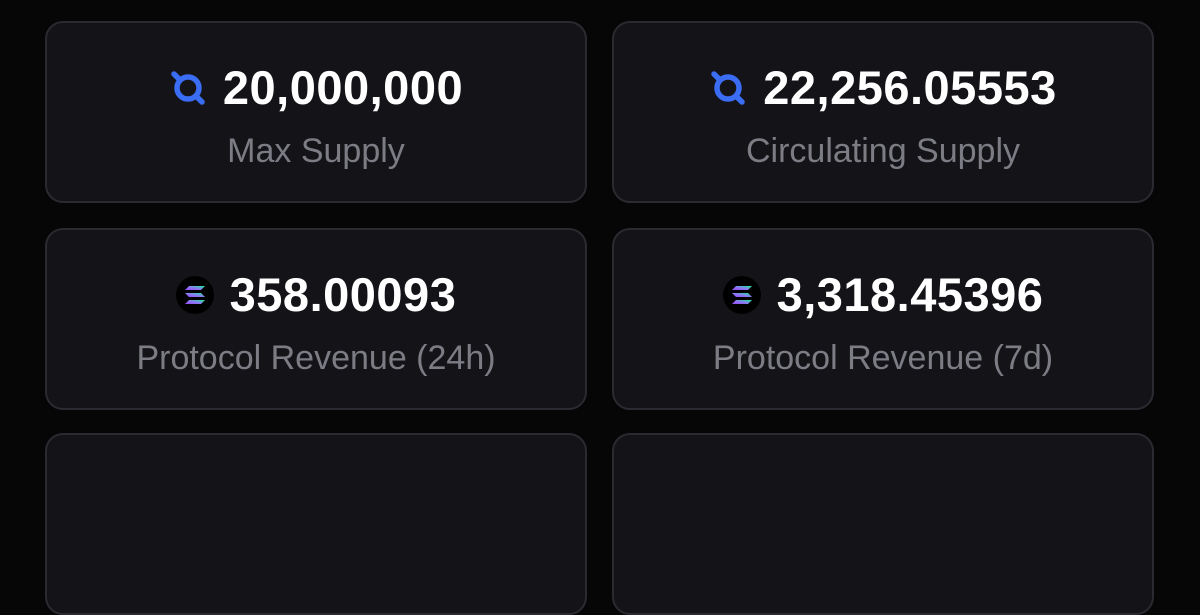 This screenshot has width=1200, height=615. I want to click on circulating-supply-value: 22,256.05553, so click(910, 87).